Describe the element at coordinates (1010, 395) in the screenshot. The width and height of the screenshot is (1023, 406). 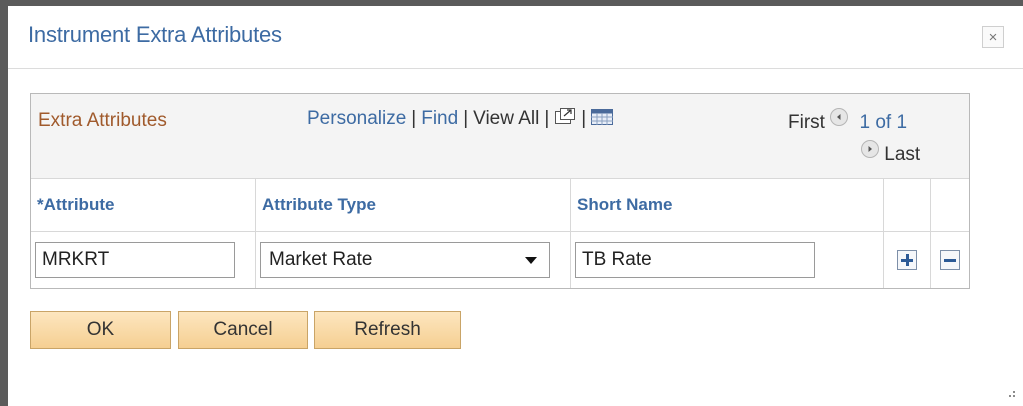
I see `resize-grip-icon` at that location.